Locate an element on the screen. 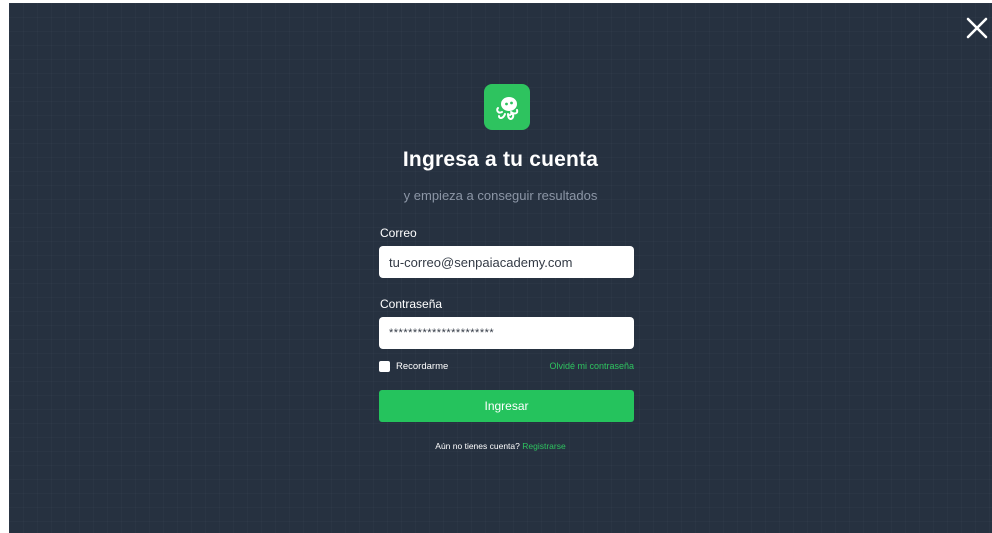 Image resolution: width=992 pixels, height=533 pixels. signup-row: Aún no tienes cuenta? Registrarse is located at coordinates (500, 446).